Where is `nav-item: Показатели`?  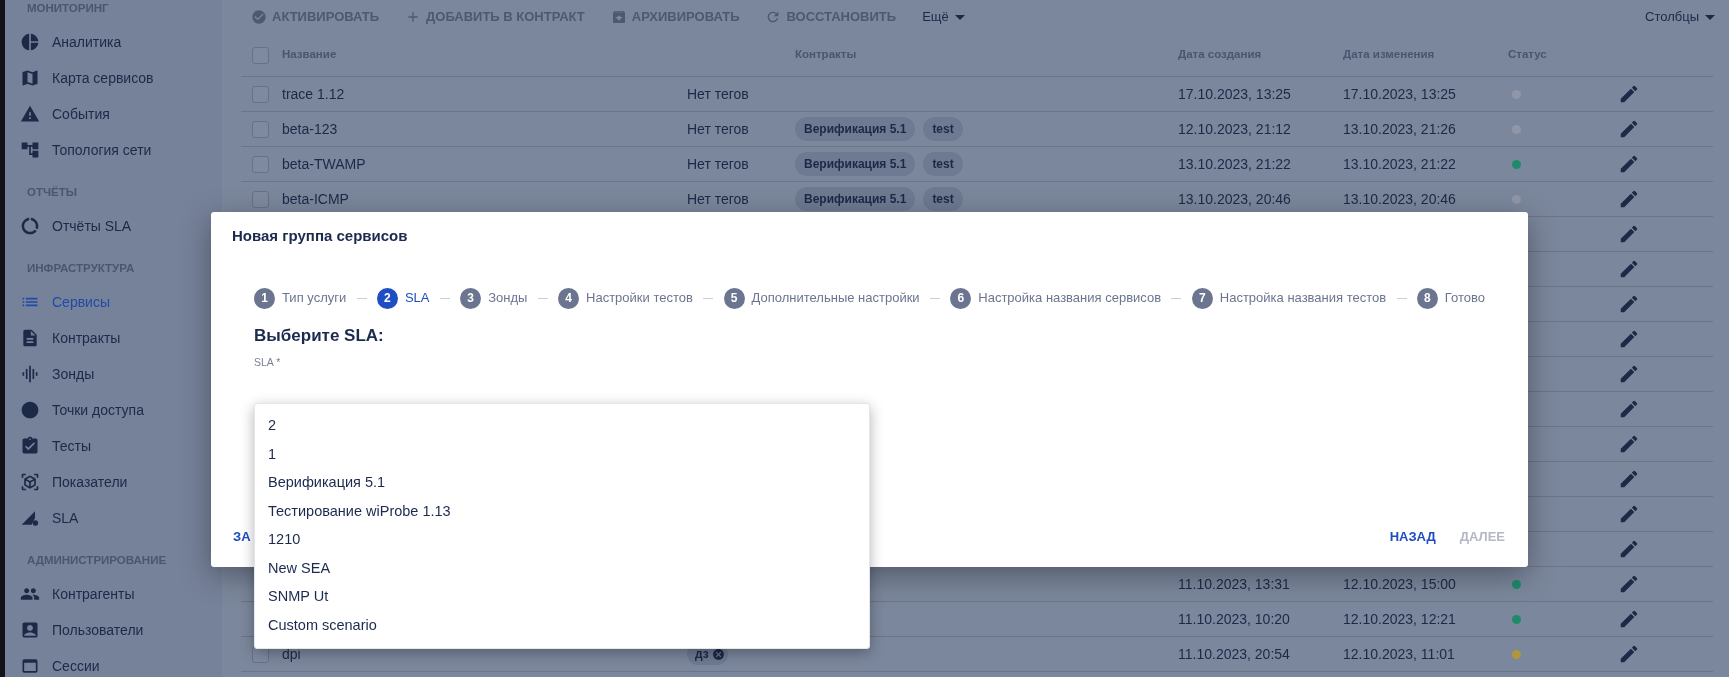 nav-item: Показатели is located at coordinates (113, 482).